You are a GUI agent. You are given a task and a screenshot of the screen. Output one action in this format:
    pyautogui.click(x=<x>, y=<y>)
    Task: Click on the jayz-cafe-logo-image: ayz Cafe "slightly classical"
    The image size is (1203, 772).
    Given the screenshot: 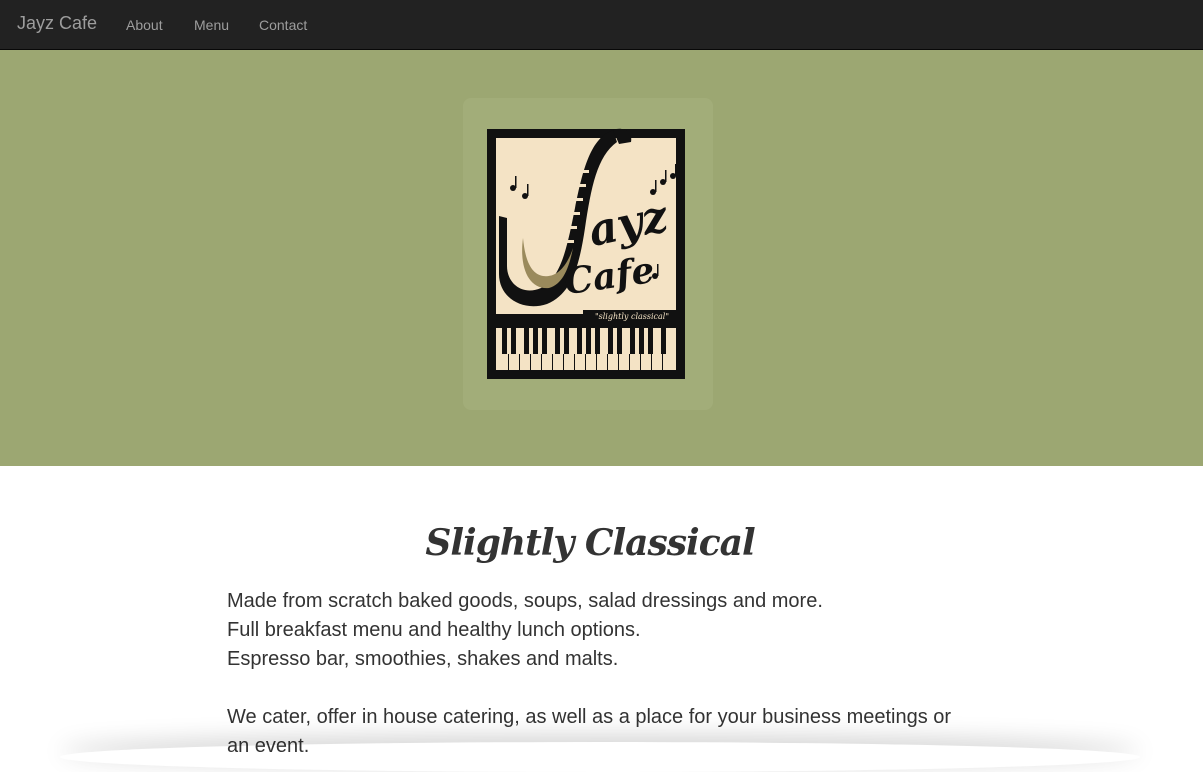 What is the action you would take?
    pyautogui.click(x=588, y=254)
    